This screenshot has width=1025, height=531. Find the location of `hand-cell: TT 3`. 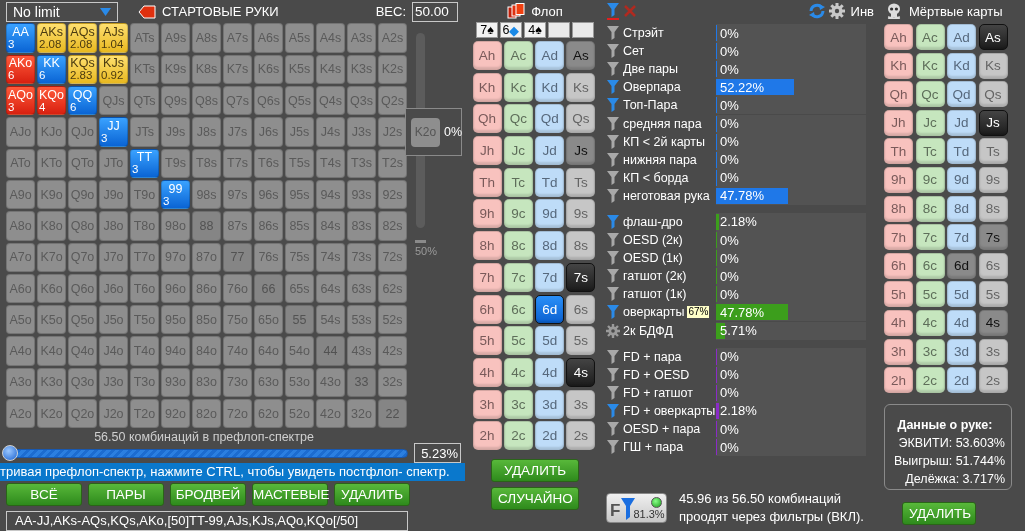

hand-cell: TT 3 is located at coordinates (144, 163).